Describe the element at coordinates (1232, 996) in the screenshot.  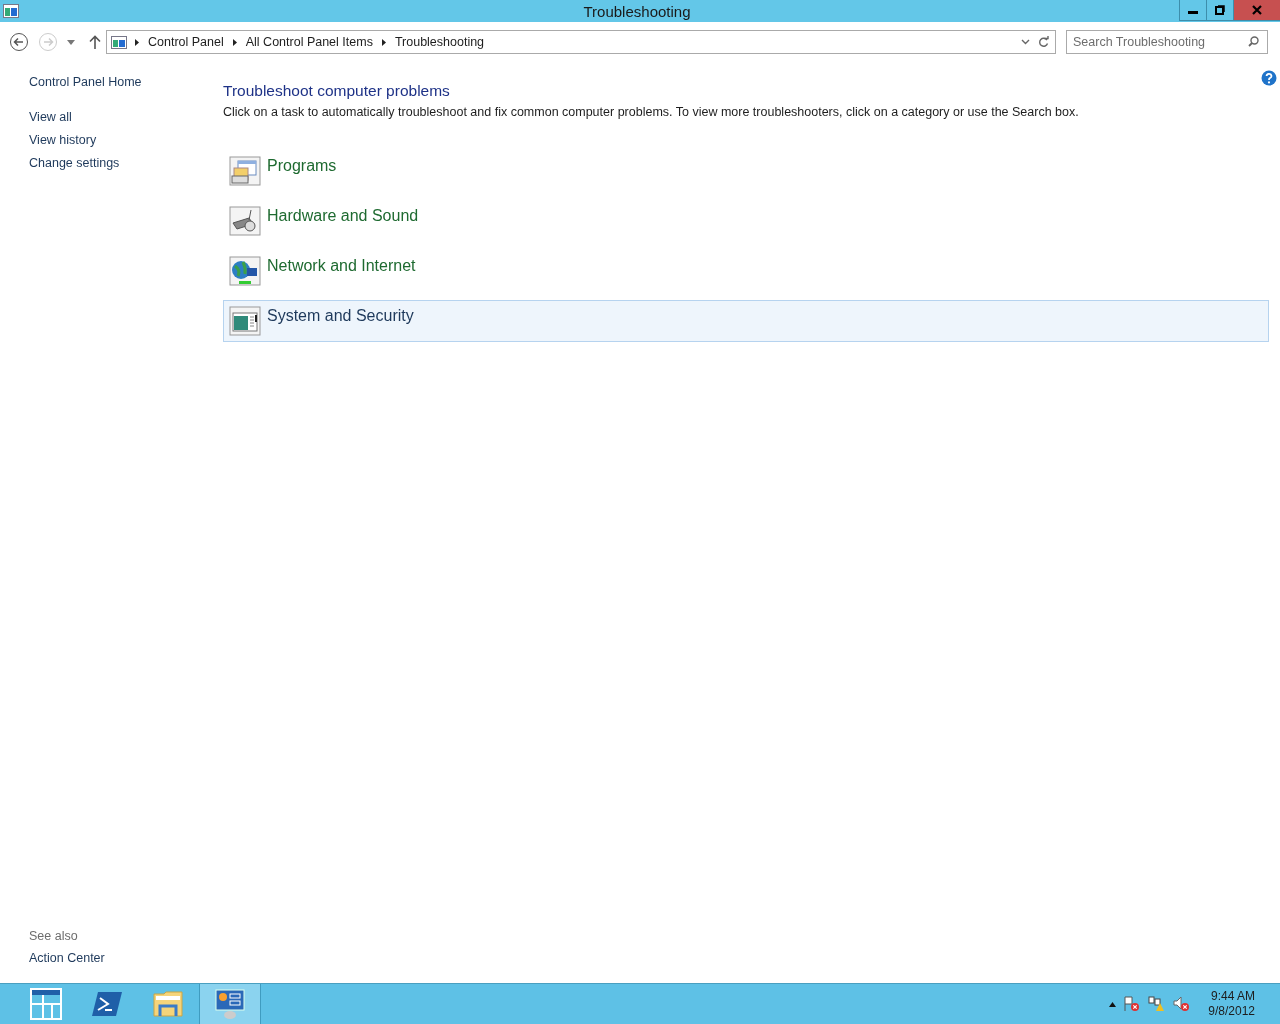
I see `clock-time: 9:44 AM` at that location.